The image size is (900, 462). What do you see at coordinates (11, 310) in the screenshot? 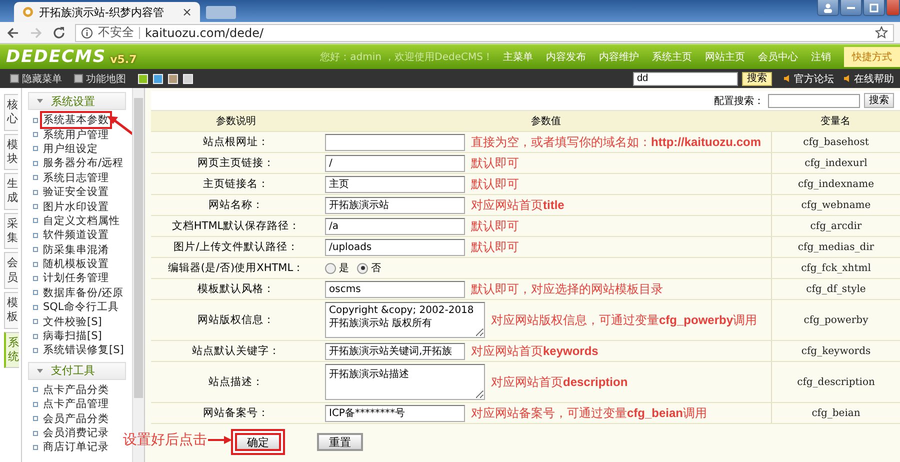
I see `side-tab: 模板` at bounding box center [11, 310].